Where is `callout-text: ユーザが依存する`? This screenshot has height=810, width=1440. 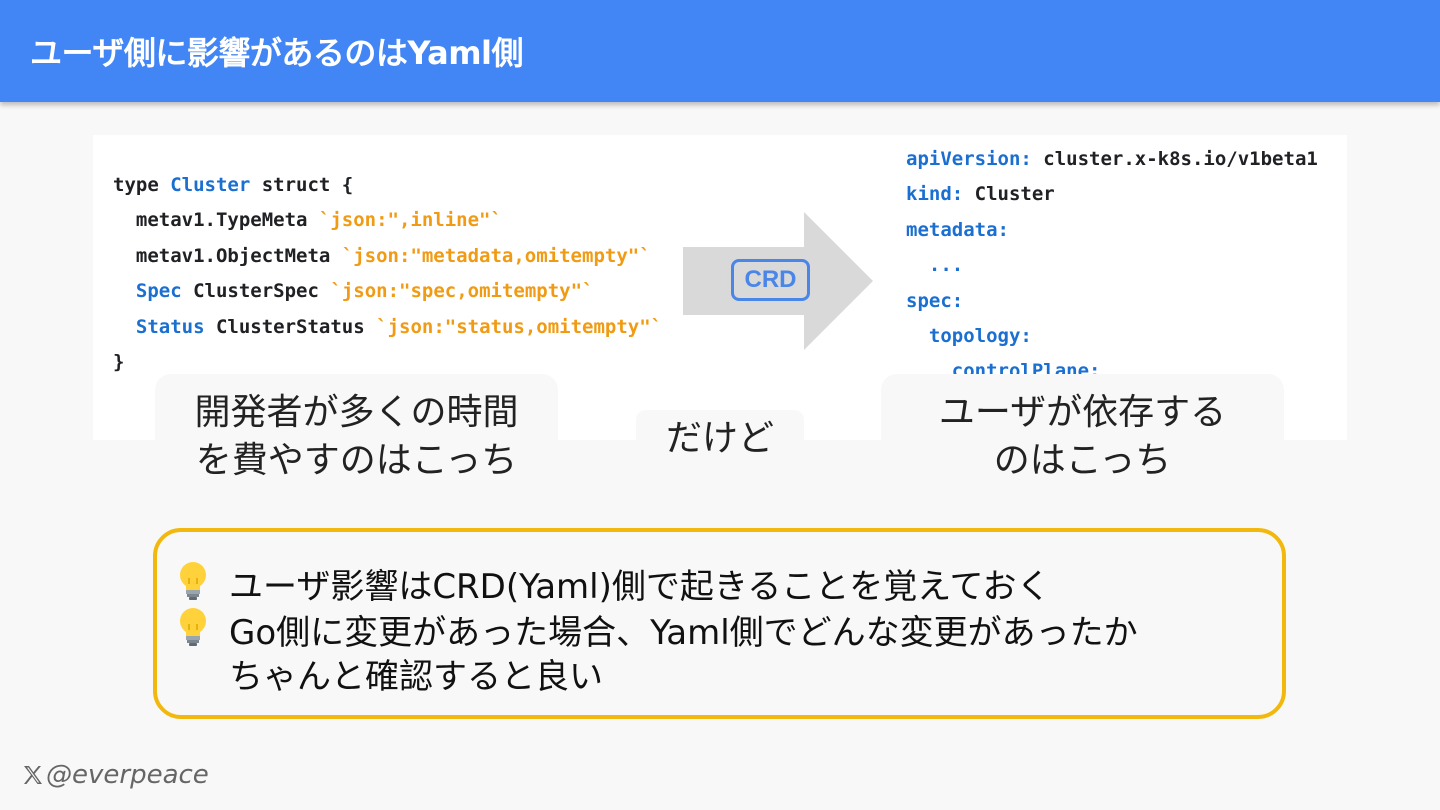 callout-text: ユーザが依存する is located at coordinates (1082, 412).